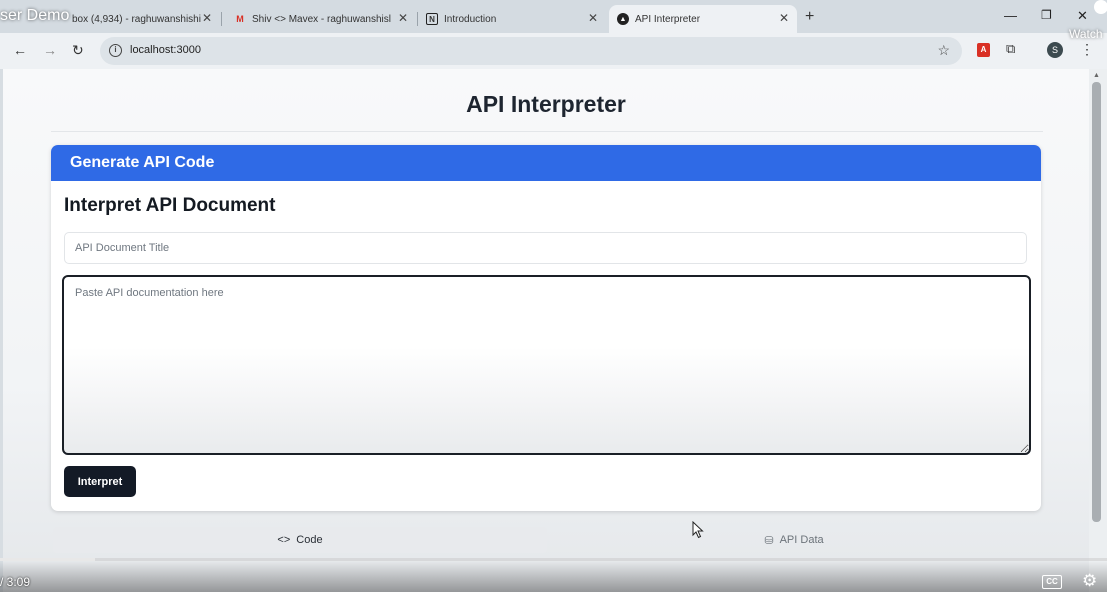 Image resolution: width=1107 pixels, height=592 pixels. I want to click on captions-icon: CC, so click(1052, 582).